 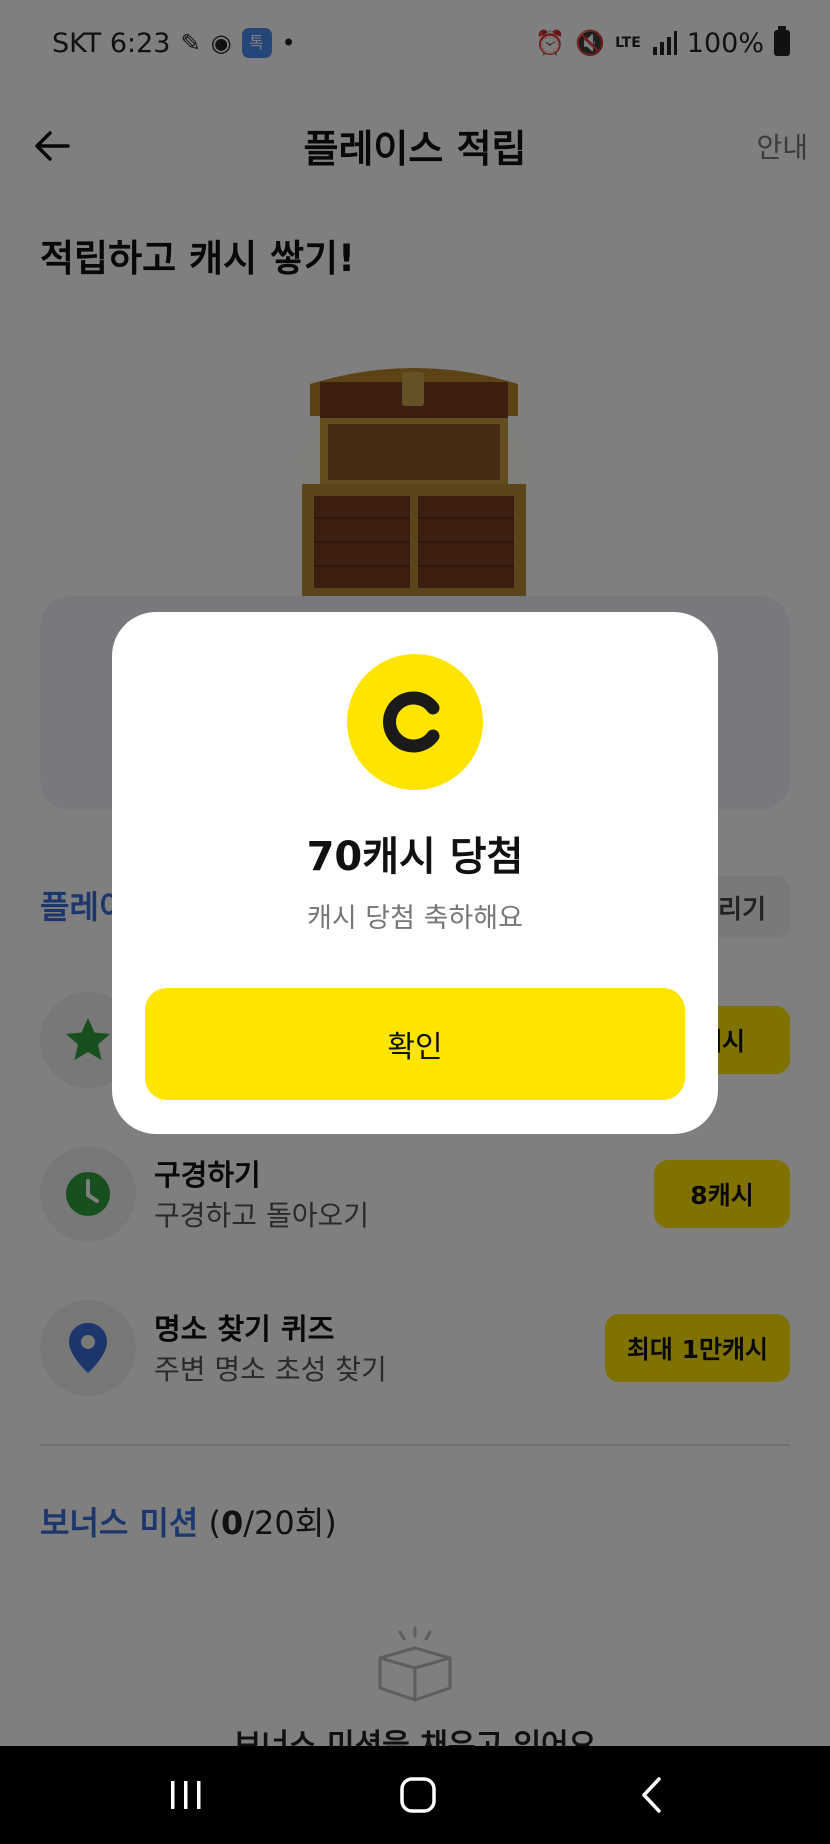 What do you see at coordinates (415, 918) in the screenshot?
I see `dialog-subtitle: 캐시 당첨 축하해요` at bounding box center [415, 918].